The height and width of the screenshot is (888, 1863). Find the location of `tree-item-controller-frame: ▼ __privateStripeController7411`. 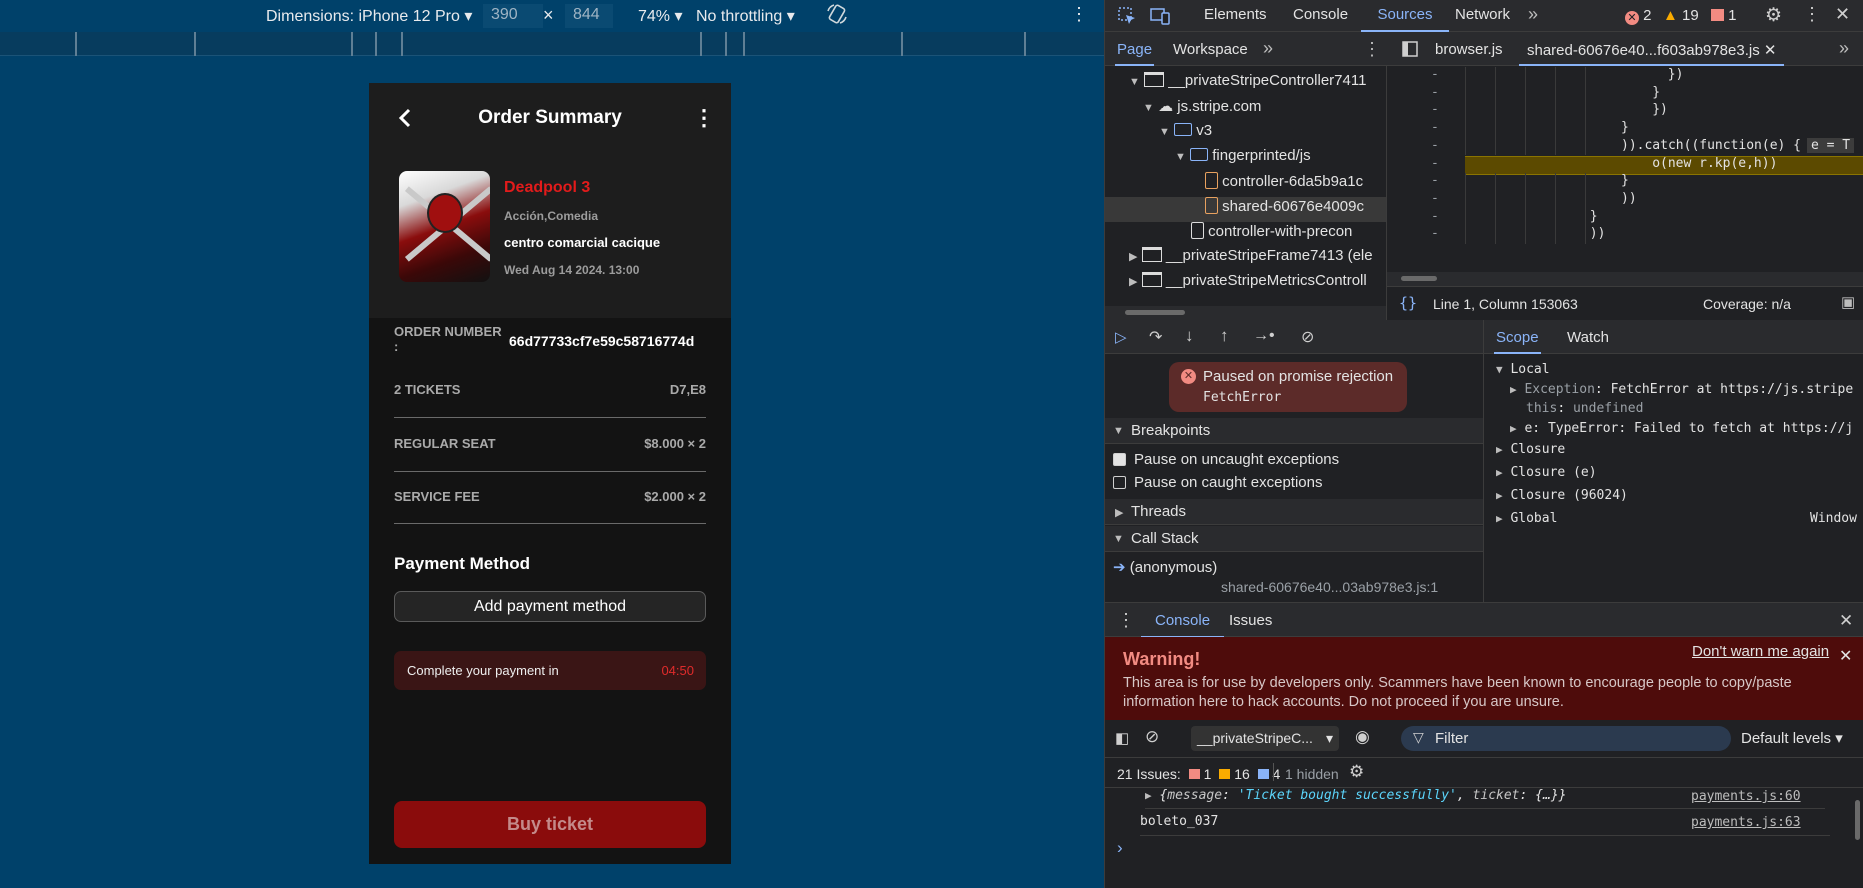

tree-item-controller-frame: ▼ __privateStripeController7411 is located at coordinates (1245, 84).